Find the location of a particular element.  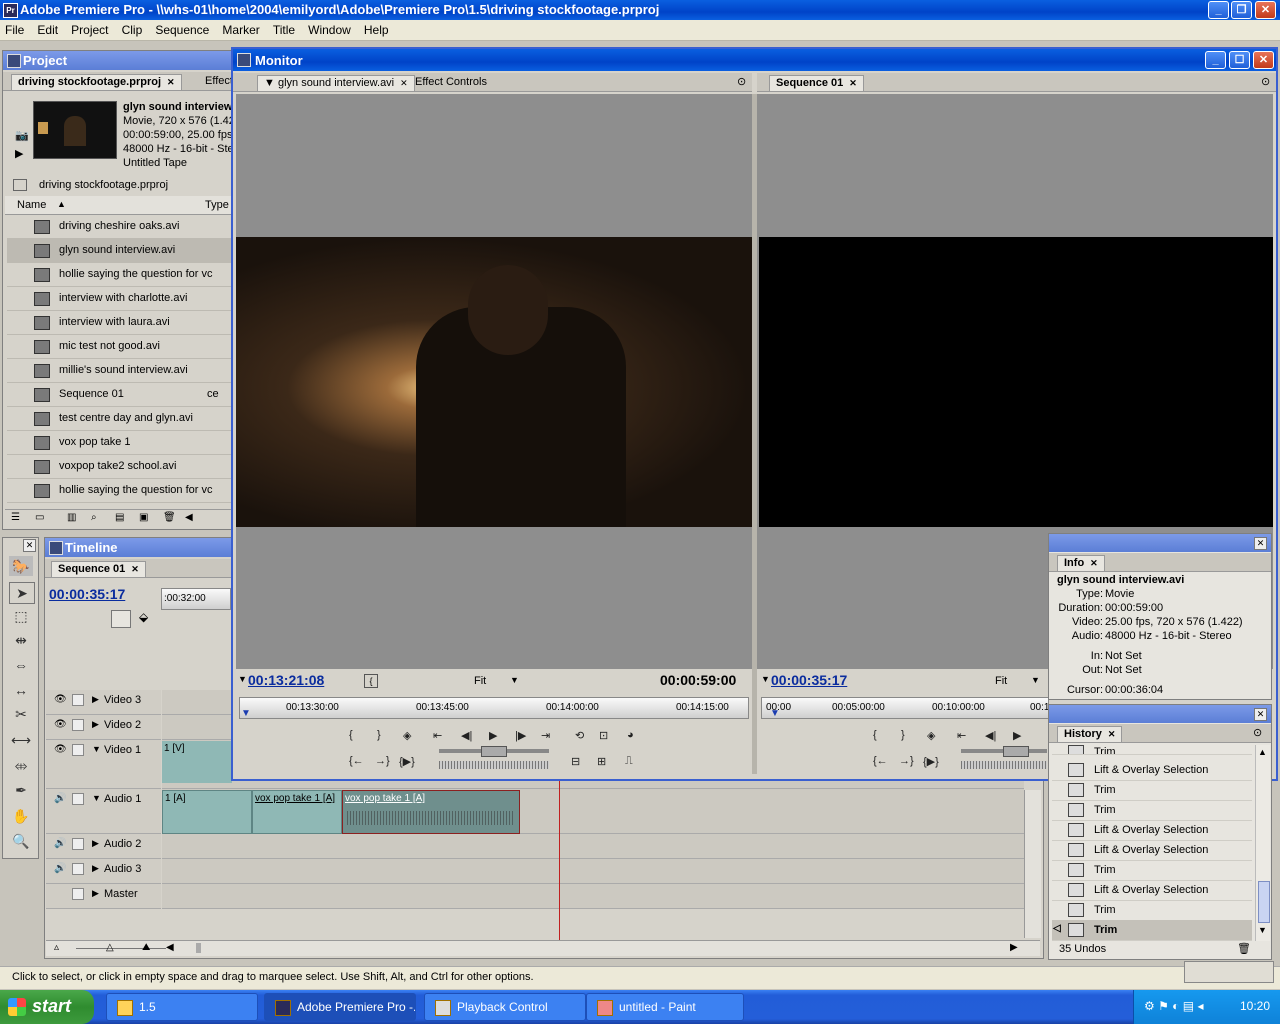

insert-icon: ⊟ is located at coordinates (575, 761).